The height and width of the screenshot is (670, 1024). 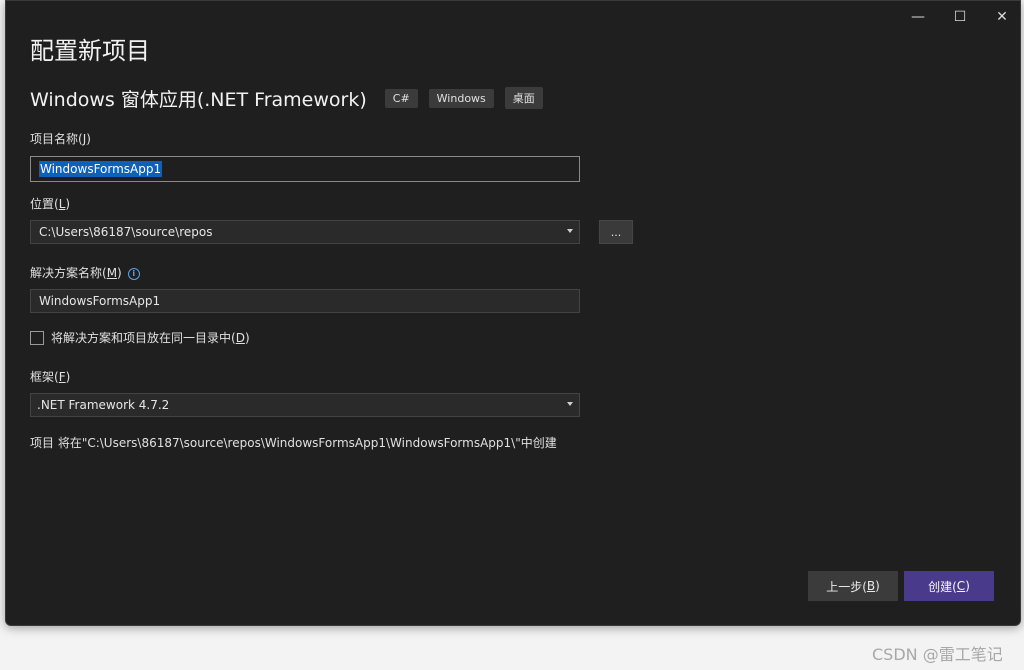 I want to click on location-value: C:\Users\86187\source\repos, so click(x=126, y=232).